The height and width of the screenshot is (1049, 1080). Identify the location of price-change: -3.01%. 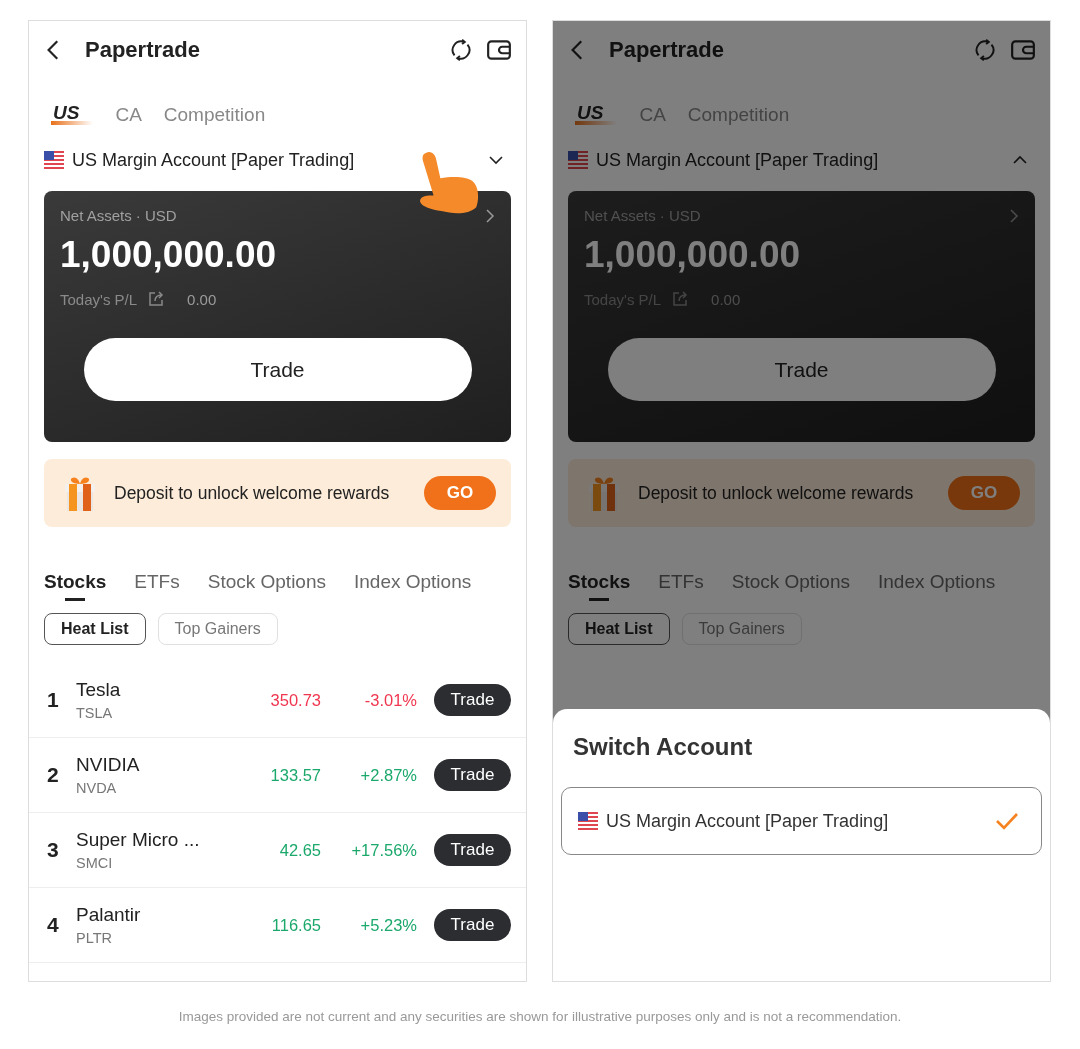
(390, 700).